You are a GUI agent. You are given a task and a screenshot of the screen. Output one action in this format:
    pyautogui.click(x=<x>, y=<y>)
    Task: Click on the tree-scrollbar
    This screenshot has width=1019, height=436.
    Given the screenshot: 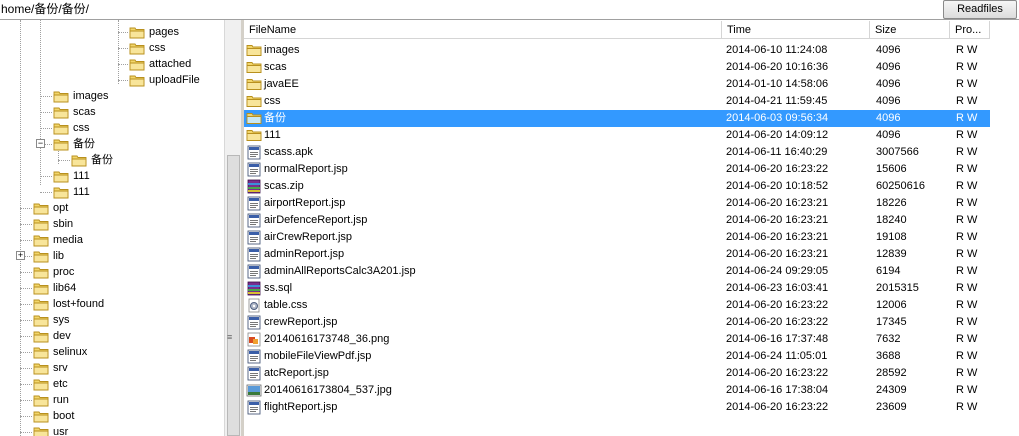 What is the action you would take?
    pyautogui.click(x=232, y=228)
    